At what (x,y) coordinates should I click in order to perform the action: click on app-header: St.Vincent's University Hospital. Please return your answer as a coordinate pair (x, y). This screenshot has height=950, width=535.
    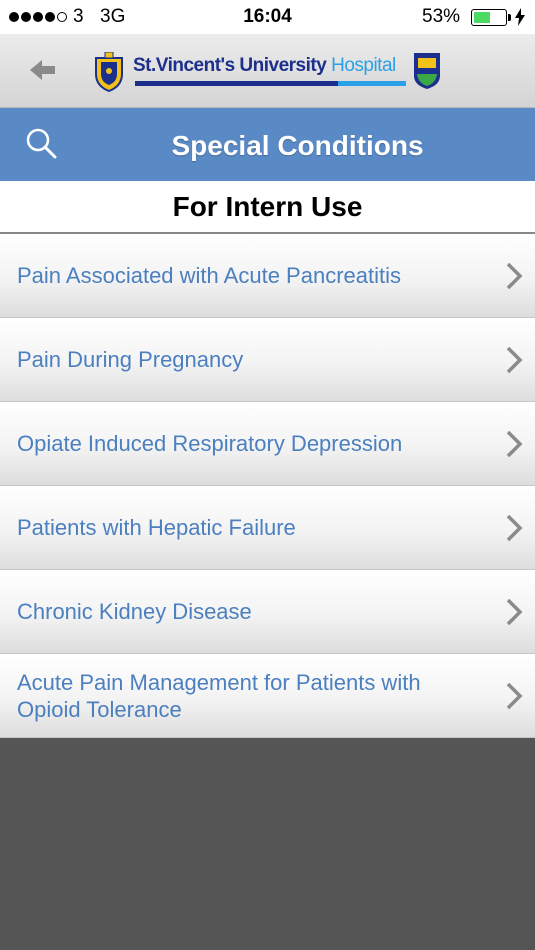
    Looking at the image, I should click on (267, 71).